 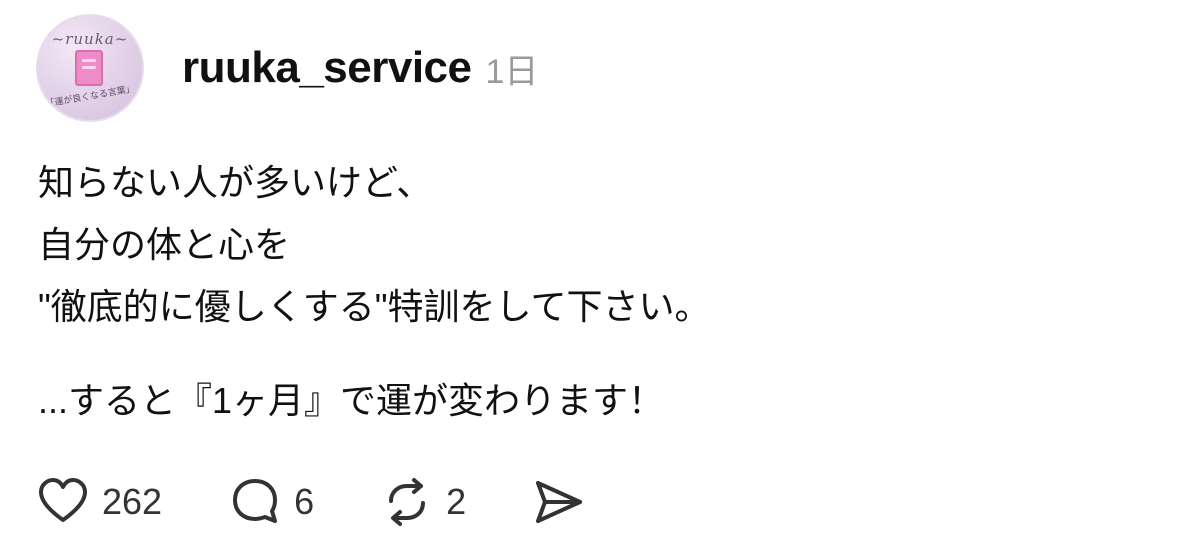 I want to click on repost-button: 2, so click(x=423, y=502).